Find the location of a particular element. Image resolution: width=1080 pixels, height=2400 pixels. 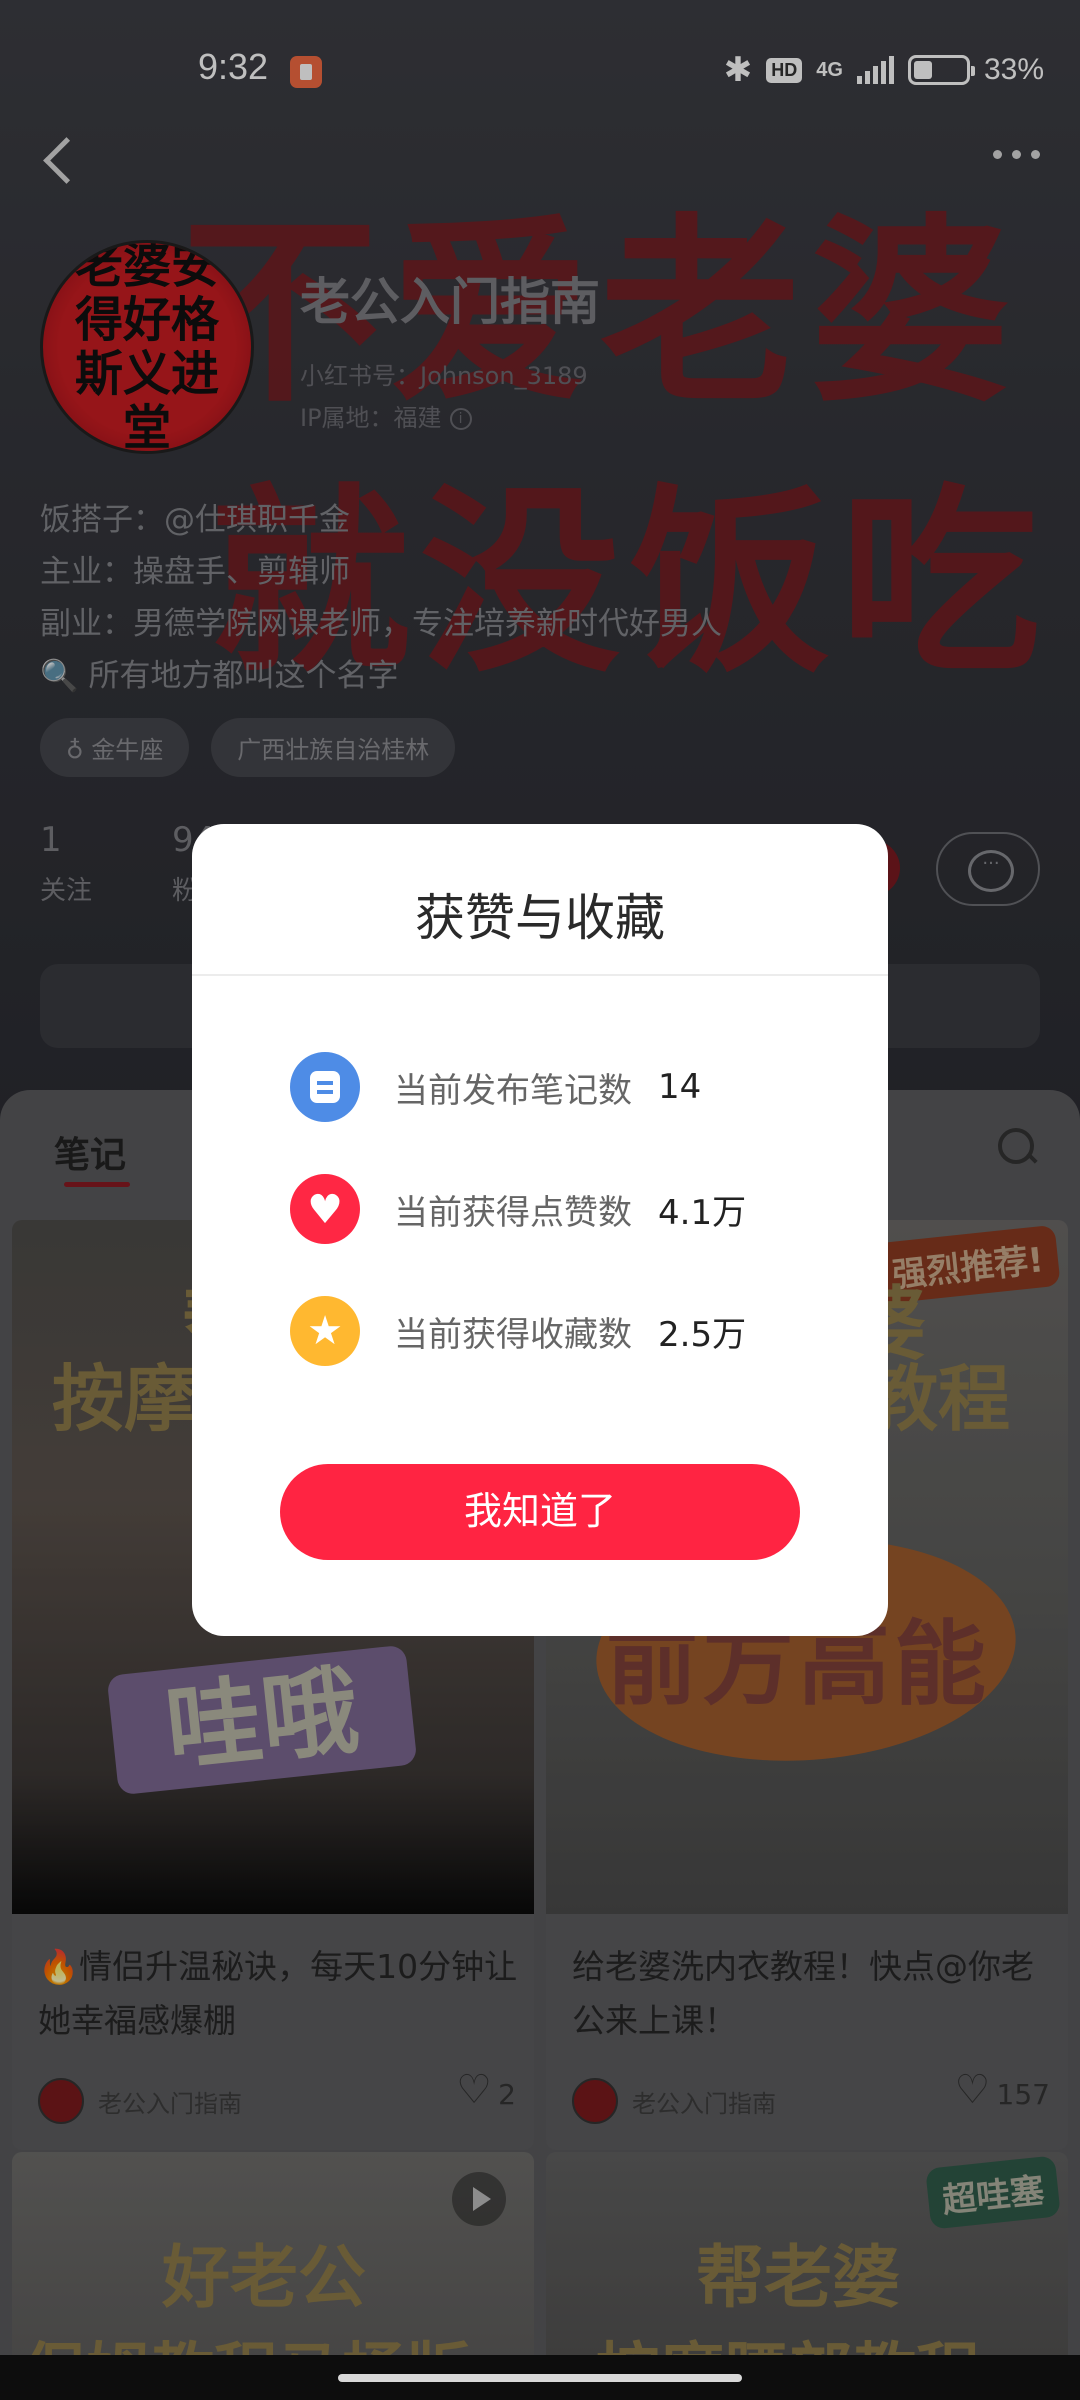

star-icon: ★ is located at coordinates (325, 1331).